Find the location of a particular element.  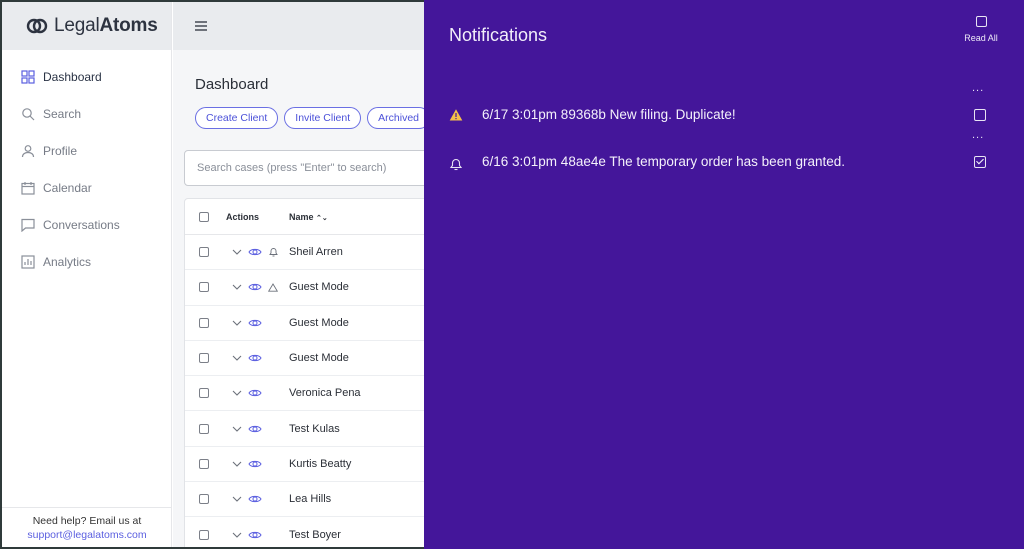

sidebar-item-analytics: Analytics is located at coordinates (86, 261).